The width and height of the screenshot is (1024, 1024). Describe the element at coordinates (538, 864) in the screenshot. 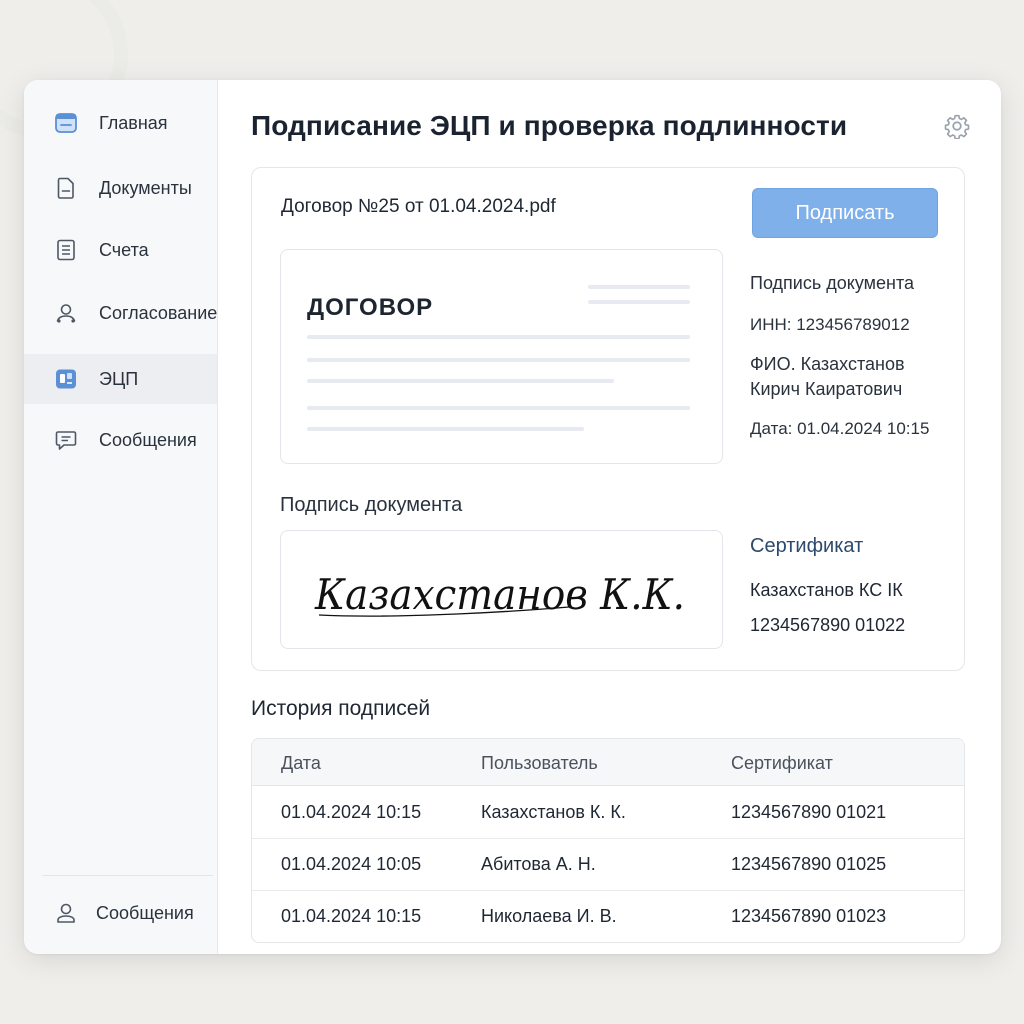

I see `cell-user: Абитова А. Н.` at that location.